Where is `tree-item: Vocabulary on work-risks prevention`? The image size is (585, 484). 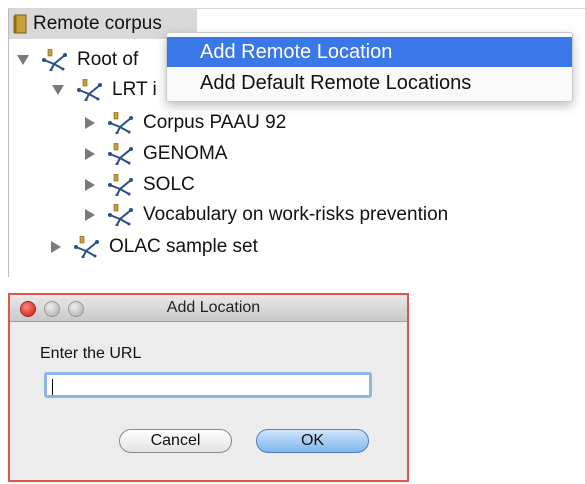 tree-item: Vocabulary on work-risks prevention is located at coordinates (265, 215).